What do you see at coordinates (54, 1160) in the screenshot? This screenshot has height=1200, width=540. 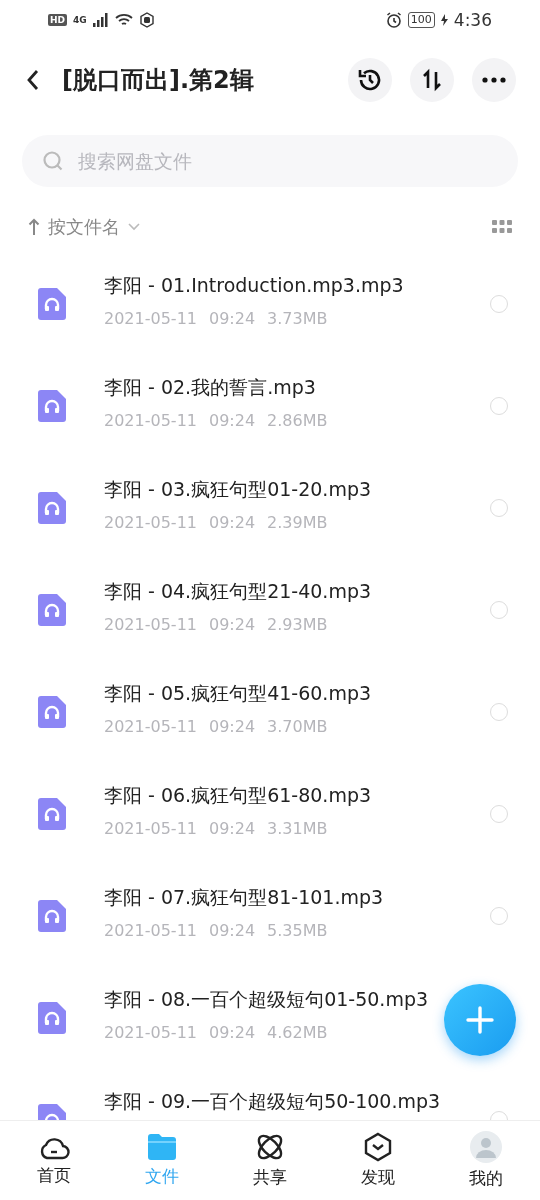 I see `nav-tab: 首页` at bounding box center [54, 1160].